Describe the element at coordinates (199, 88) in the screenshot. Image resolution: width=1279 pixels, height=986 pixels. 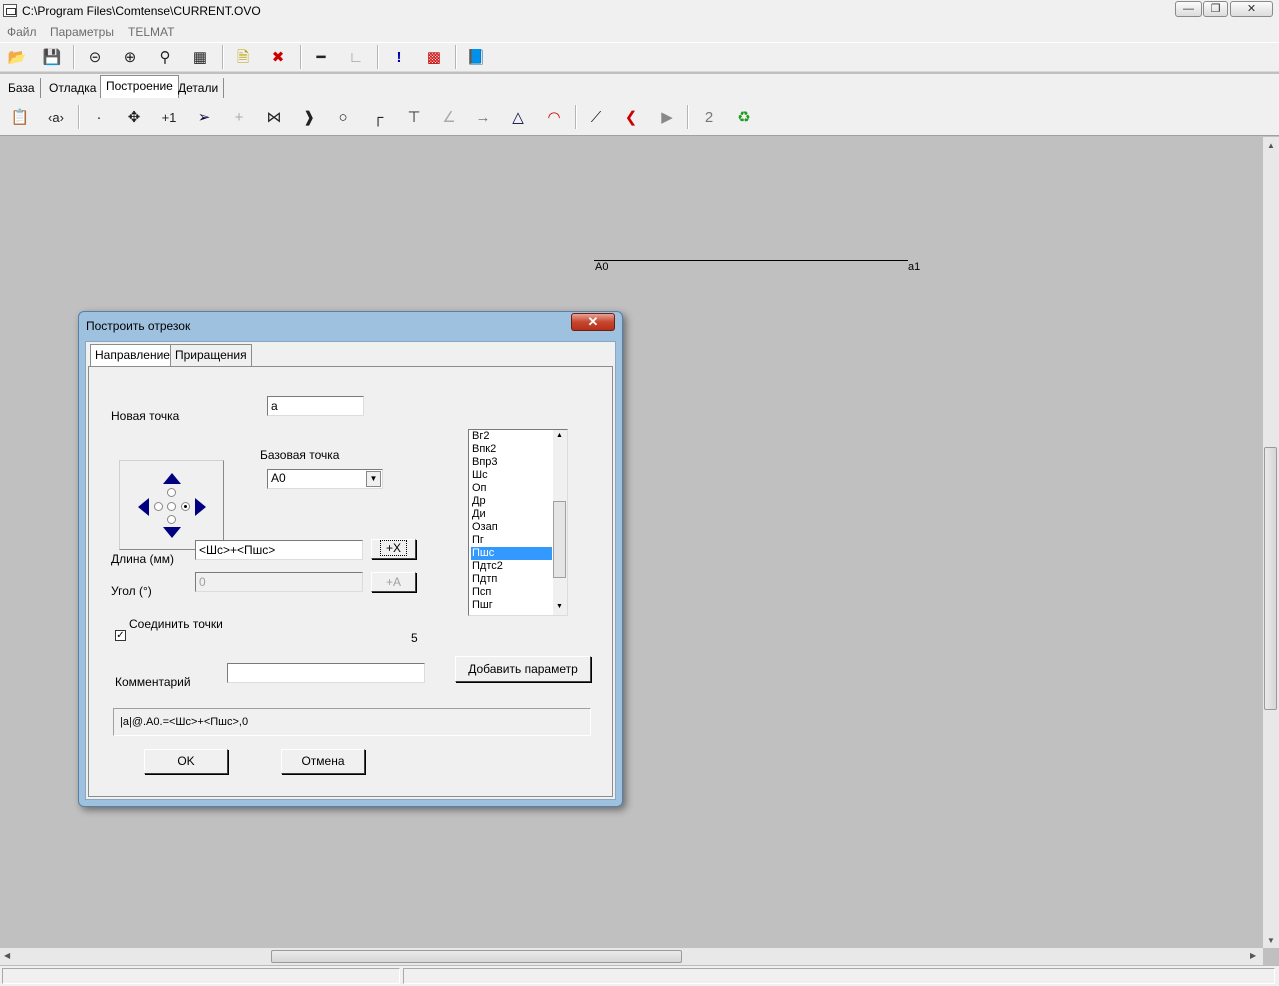
I see `tab-details: Детали` at that location.